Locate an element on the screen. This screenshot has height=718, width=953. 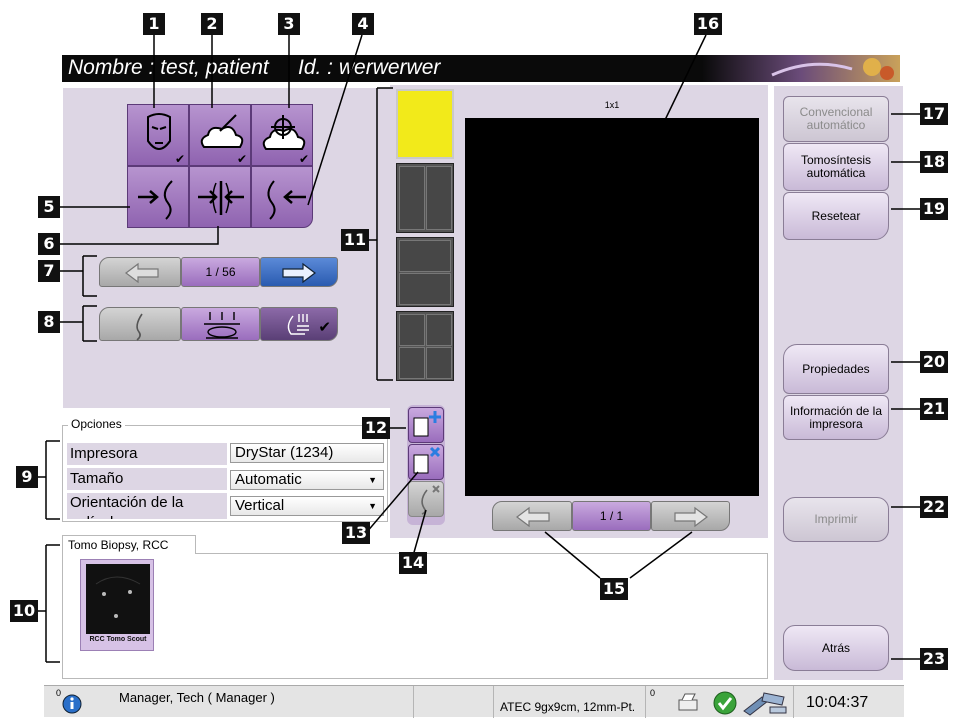
callout-15: 15 is located at coordinates (614, 589).